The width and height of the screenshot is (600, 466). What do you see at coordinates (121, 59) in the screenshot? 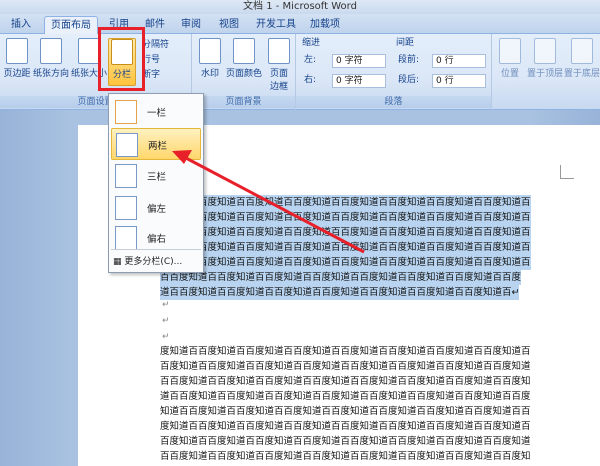
I see `highlight-box` at bounding box center [121, 59].